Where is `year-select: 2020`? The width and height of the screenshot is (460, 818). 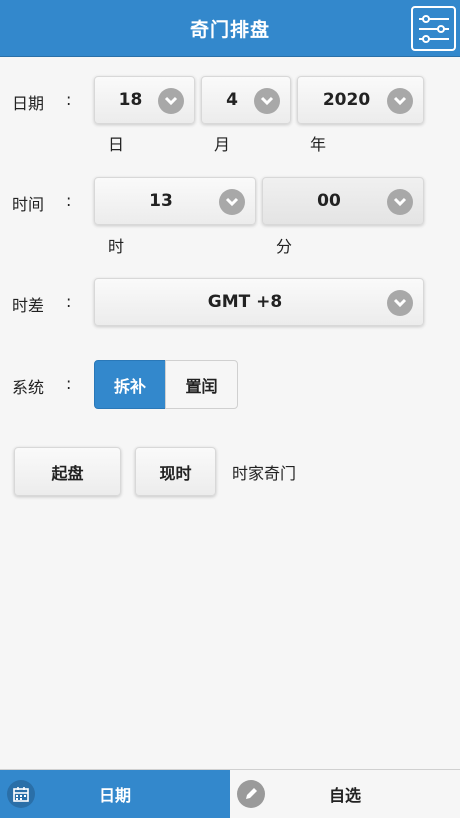 year-select: 2020 is located at coordinates (360, 100).